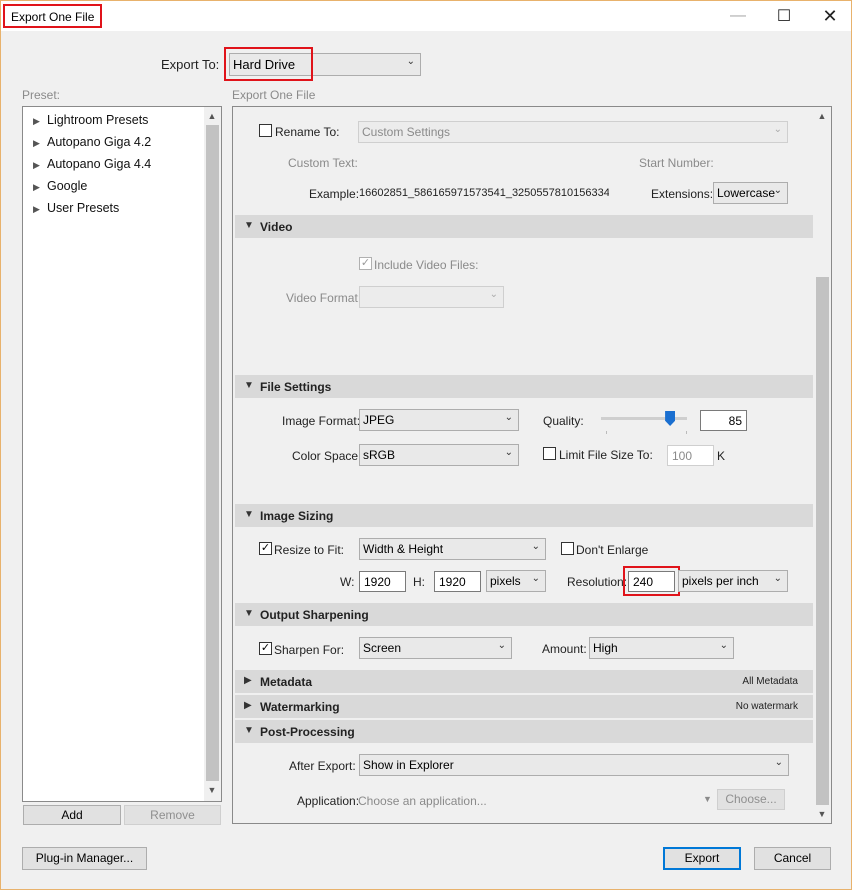  What do you see at coordinates (564, 649) in the screenshot?
I see `amount-label: Amount:` at bounding box center [564, 649].